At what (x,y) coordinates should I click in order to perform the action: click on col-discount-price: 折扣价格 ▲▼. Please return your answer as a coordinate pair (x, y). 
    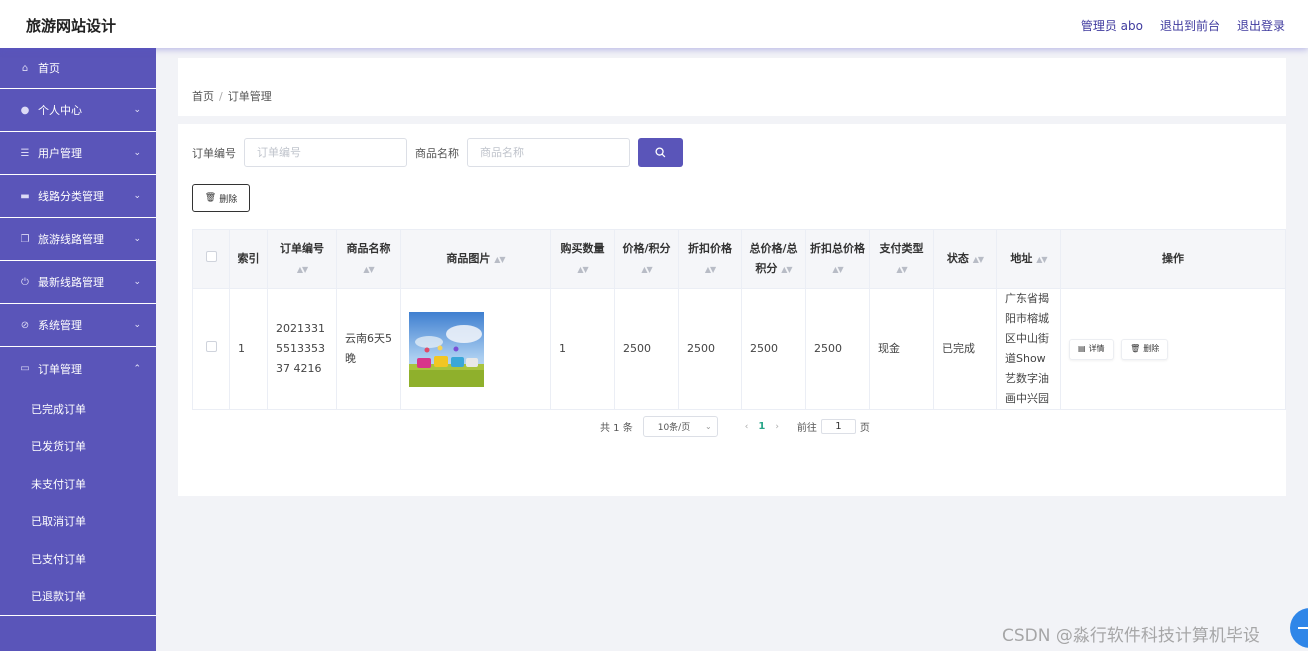
    Looking at the image, I should click on (710, 259).